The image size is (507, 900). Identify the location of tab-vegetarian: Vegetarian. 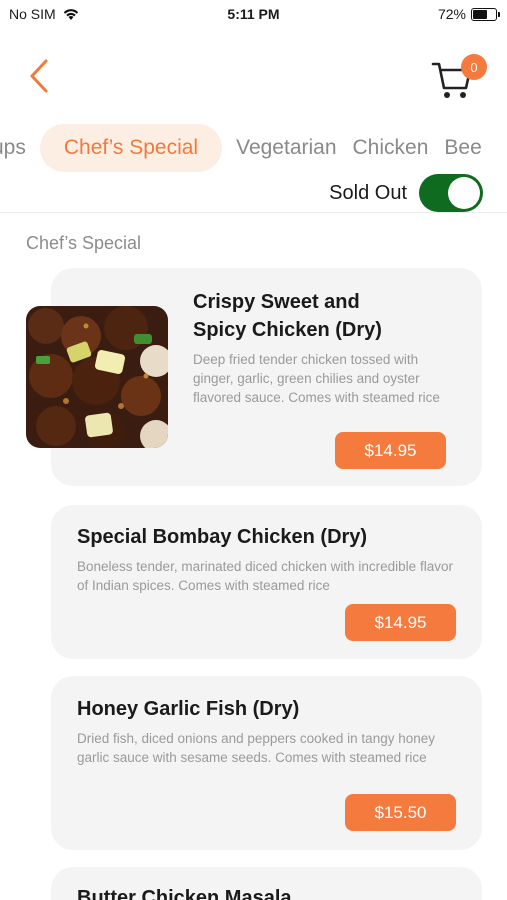
(286, 148).